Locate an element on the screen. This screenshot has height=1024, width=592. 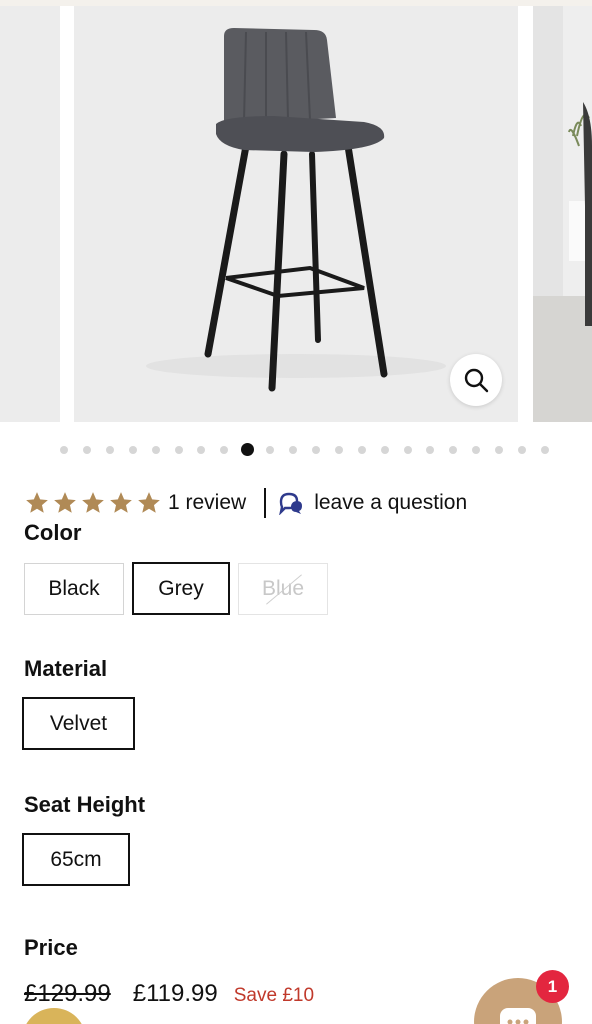
price-label: Price is located at coordinates (51, 947).